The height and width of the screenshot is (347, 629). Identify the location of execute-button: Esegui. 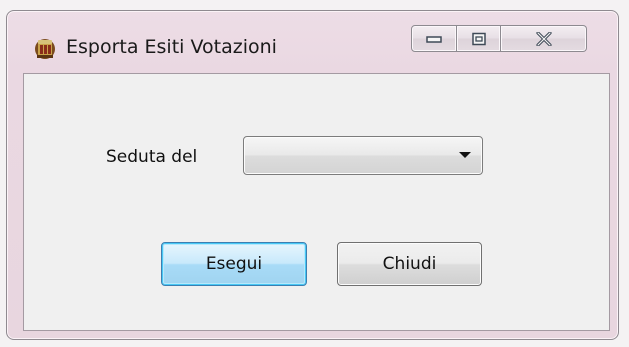
(234, 264).